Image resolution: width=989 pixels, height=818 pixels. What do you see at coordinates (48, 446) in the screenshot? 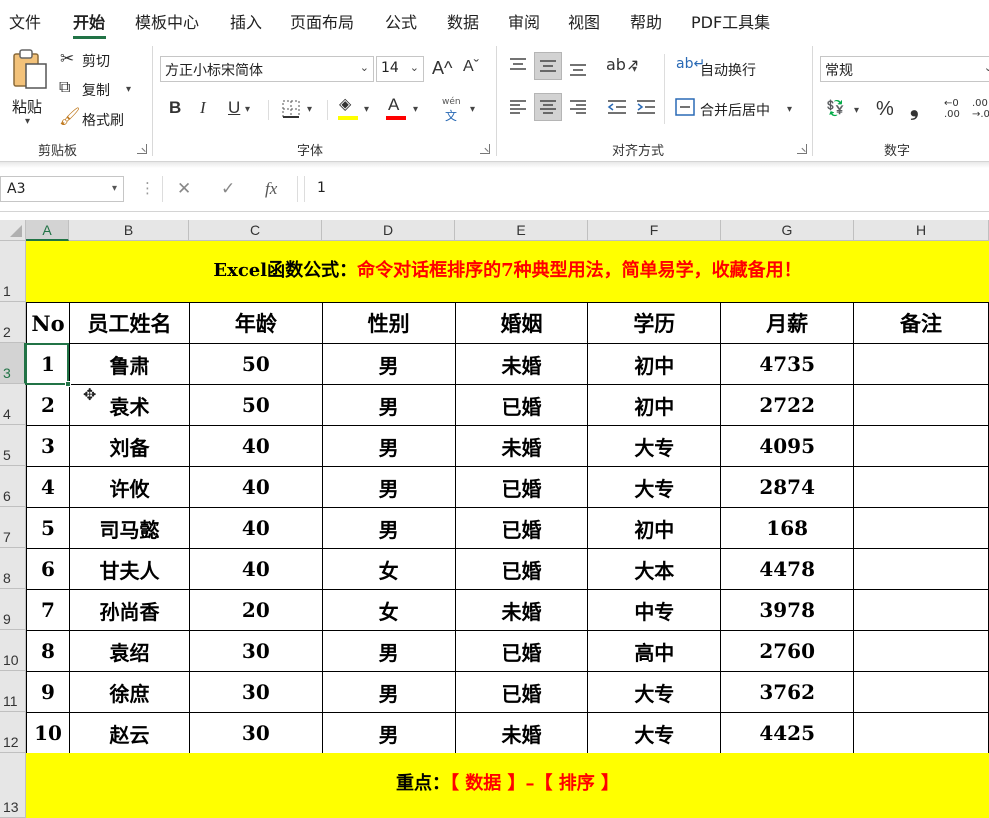
I see `table-cell: 3` at bounding box center [48, 446].